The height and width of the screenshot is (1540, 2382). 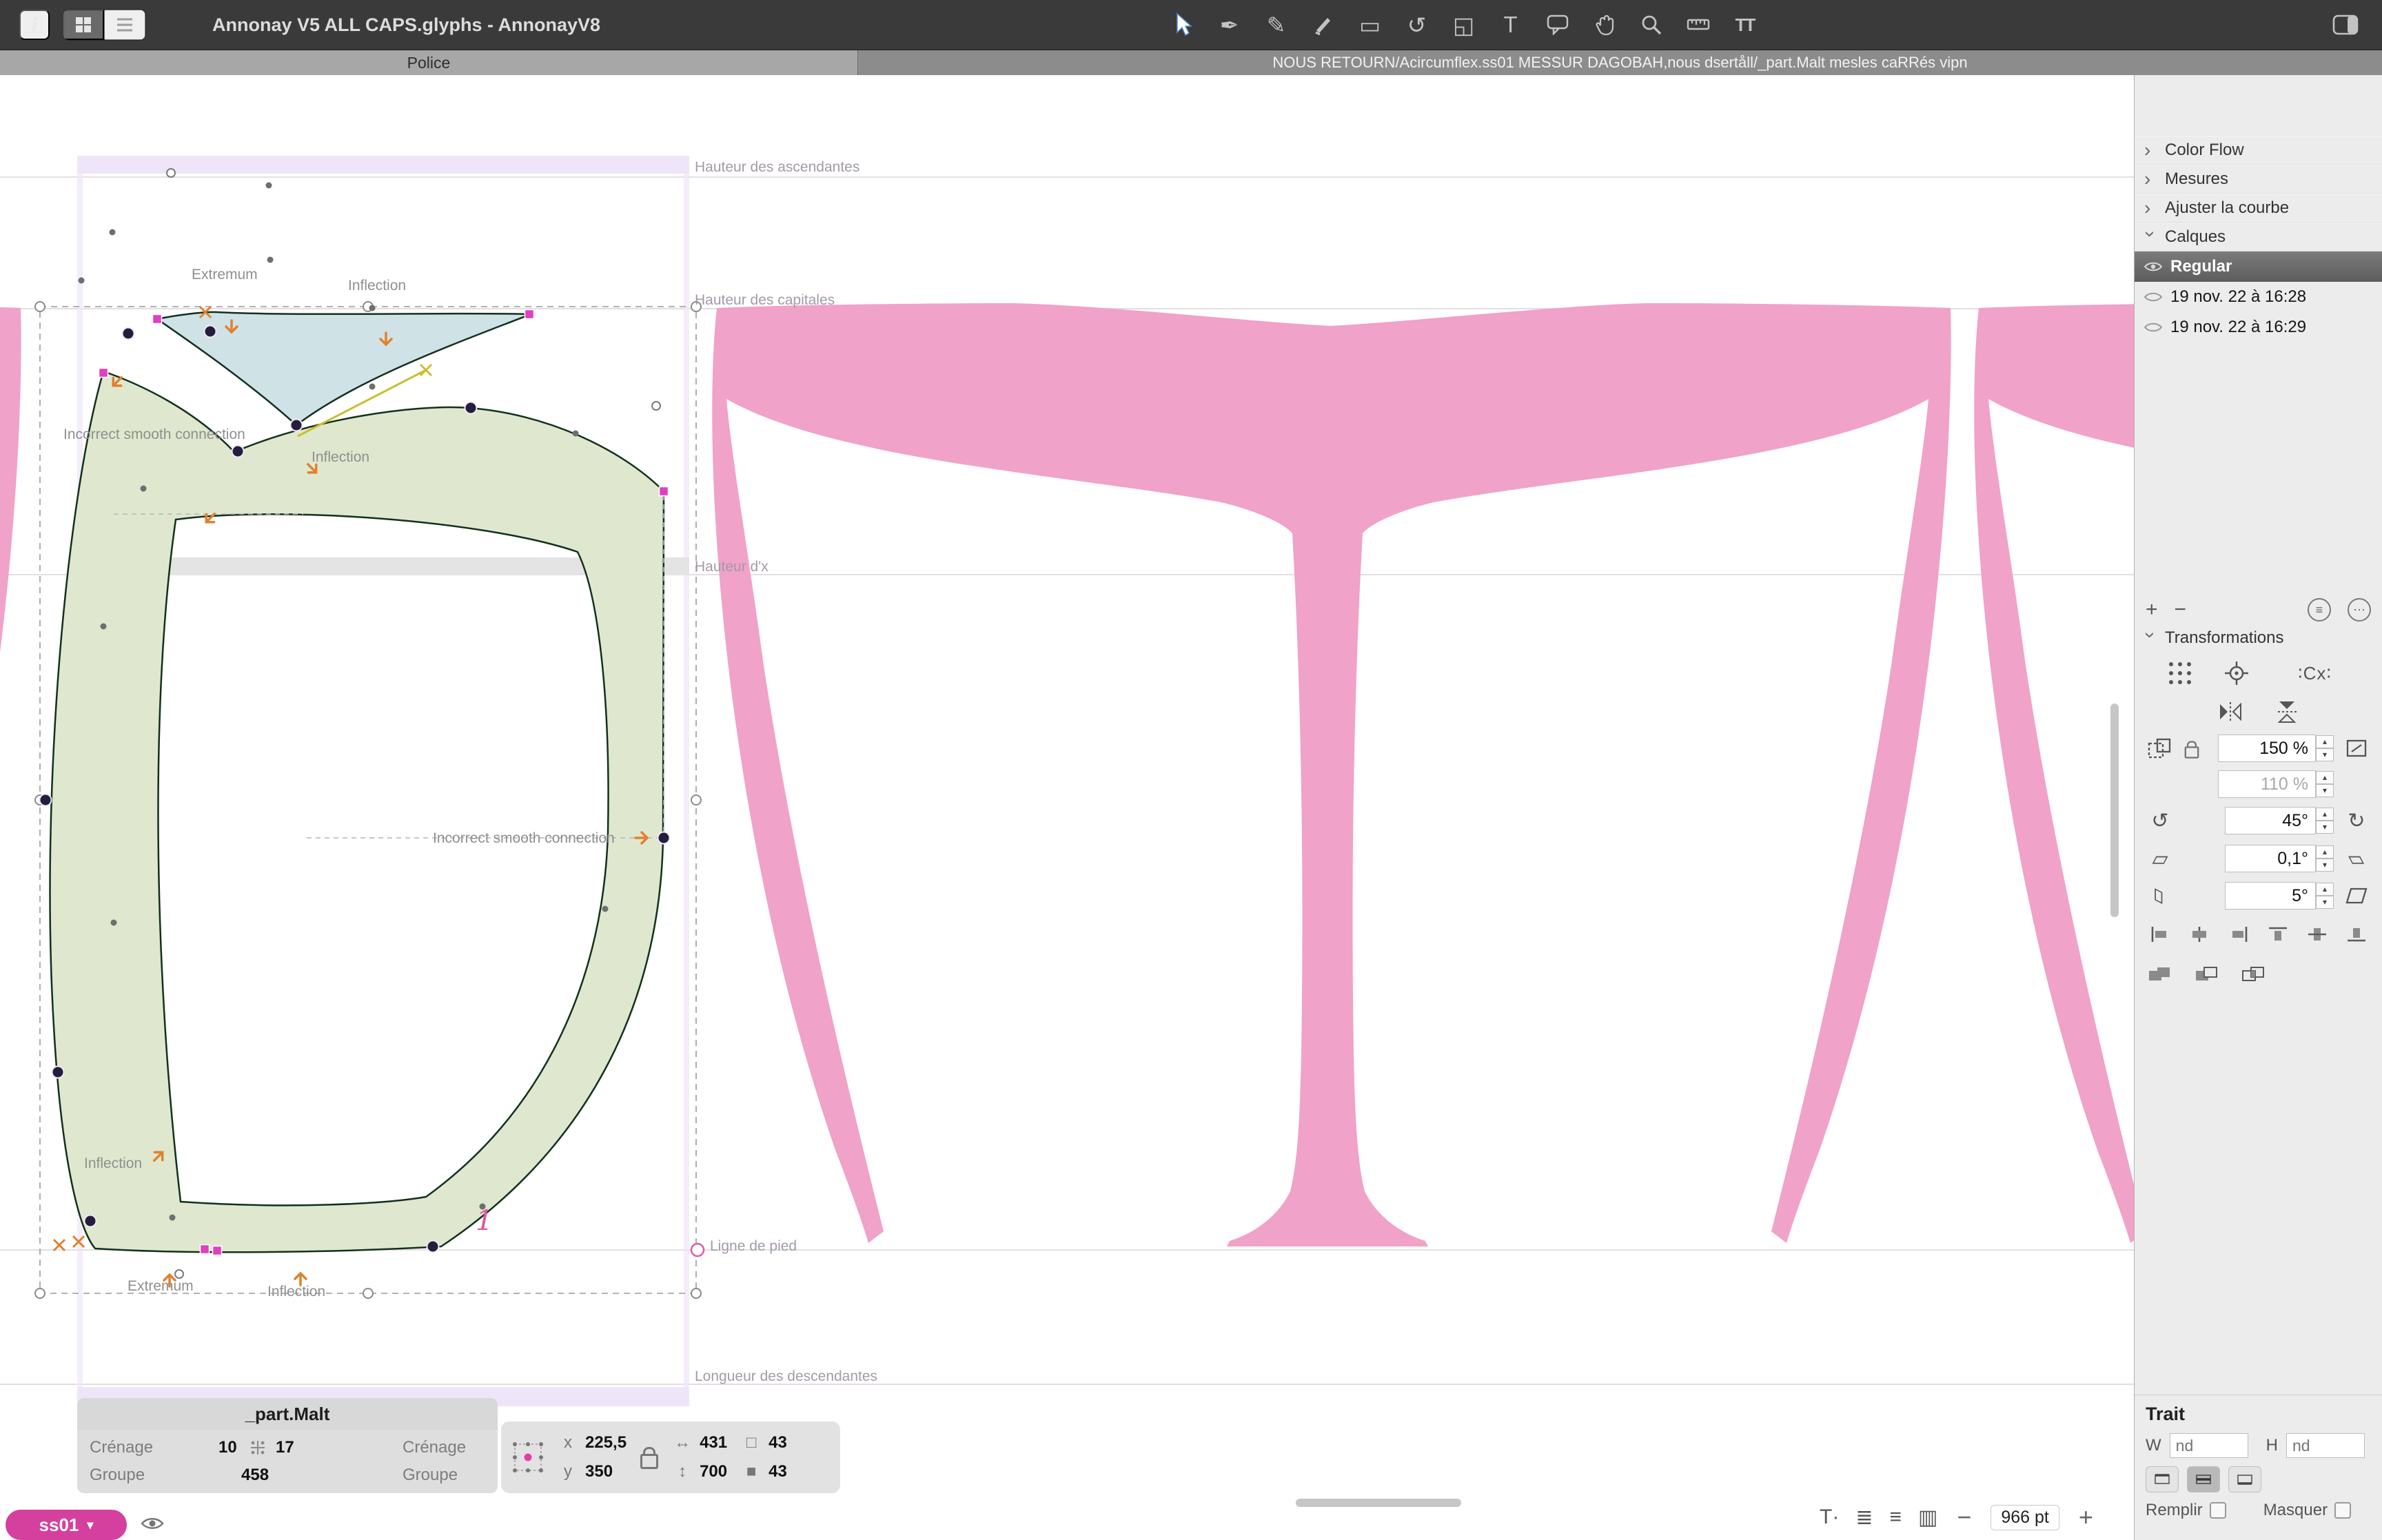 I want to click on panel-mesures: › Mesures, so click(x=2258, y=179).